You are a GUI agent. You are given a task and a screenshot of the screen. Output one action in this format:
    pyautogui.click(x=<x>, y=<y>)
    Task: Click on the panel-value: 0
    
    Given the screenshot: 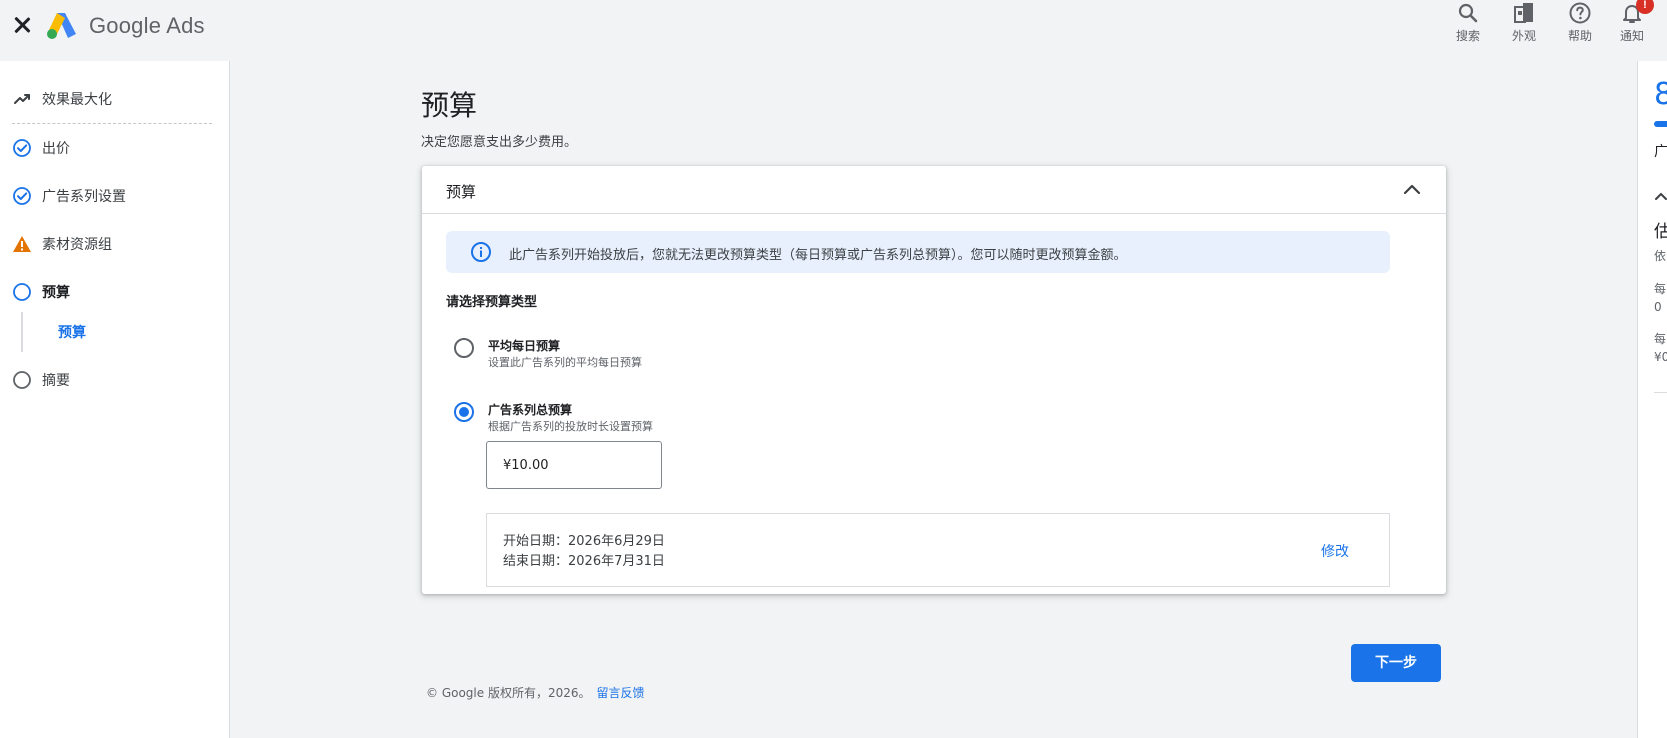 What is the action you would take?
    pyautogui.click(x=1658, y=307)
    